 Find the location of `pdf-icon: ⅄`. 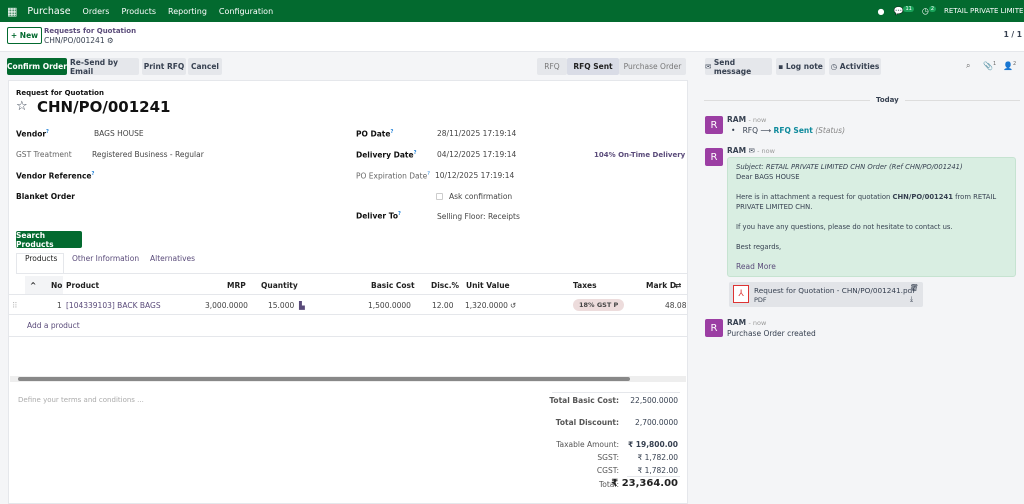

pdf-icon: ⅄ is located at coordinates (741, 294).